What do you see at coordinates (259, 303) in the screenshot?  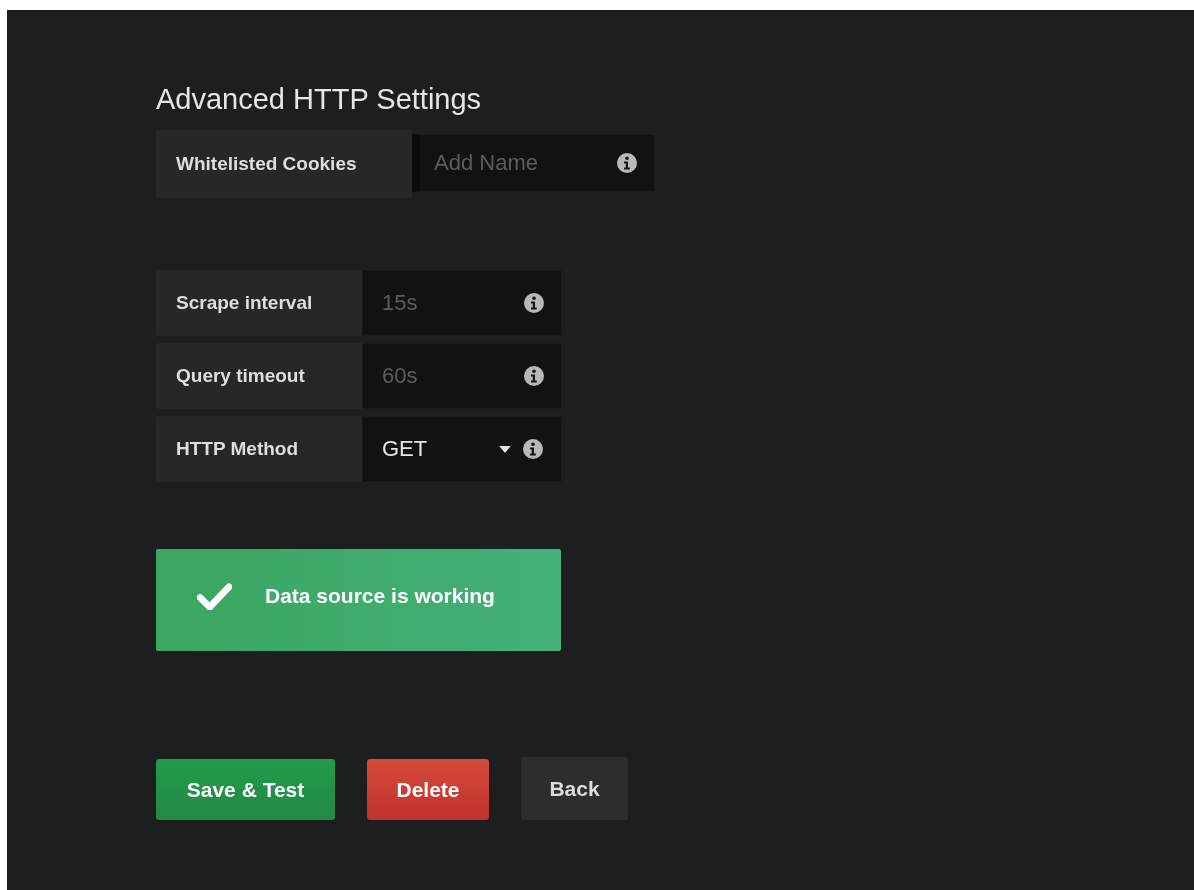 I see `field-label: Scrape interval` at bounding box center [259, 303].